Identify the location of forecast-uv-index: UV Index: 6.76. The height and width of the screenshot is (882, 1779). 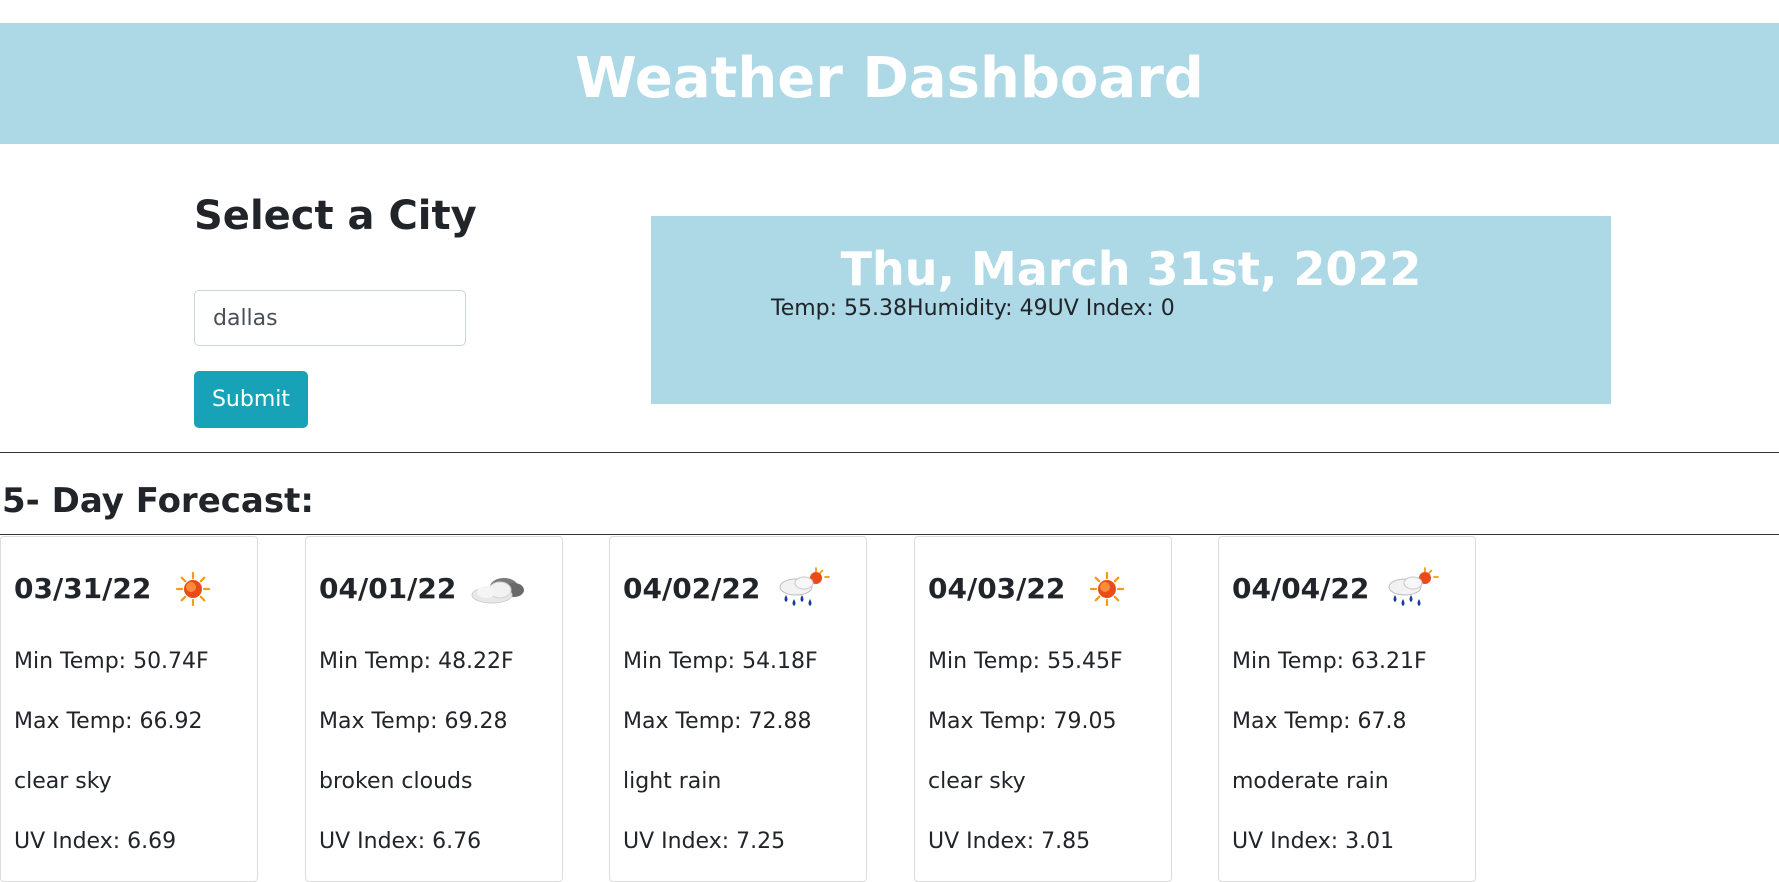
(400, 841).